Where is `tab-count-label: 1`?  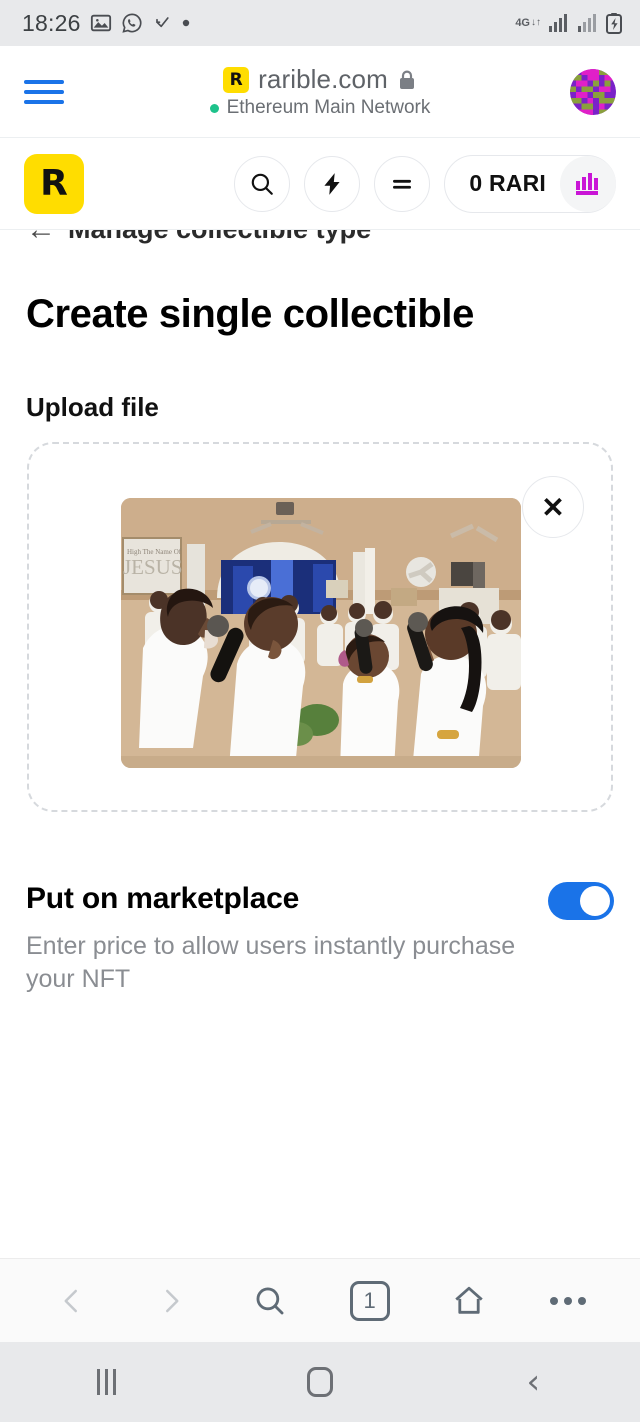 tab-count-label: 1 is located at coordinates (369, 1300).